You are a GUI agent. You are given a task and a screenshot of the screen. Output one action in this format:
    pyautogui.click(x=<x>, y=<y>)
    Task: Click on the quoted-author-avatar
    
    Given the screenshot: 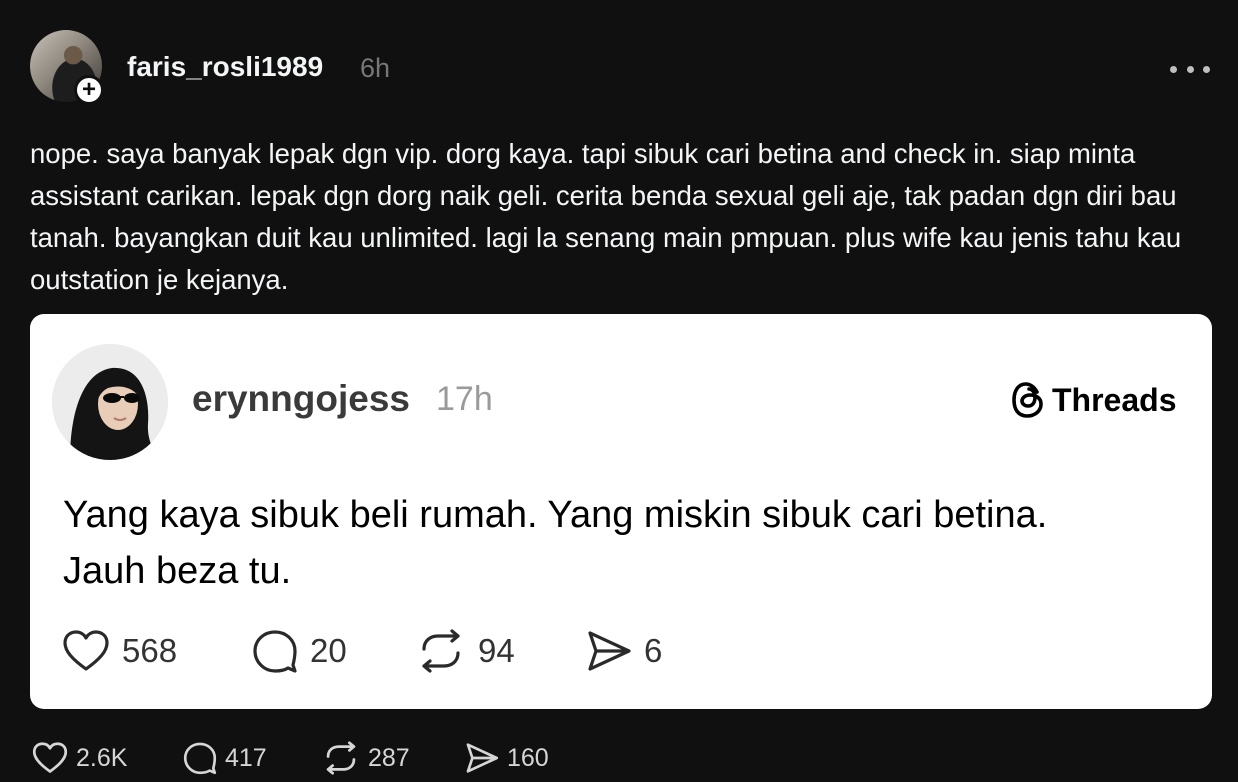 What is the action you would take?
    pyautogui.click(x=110, y=402)
    